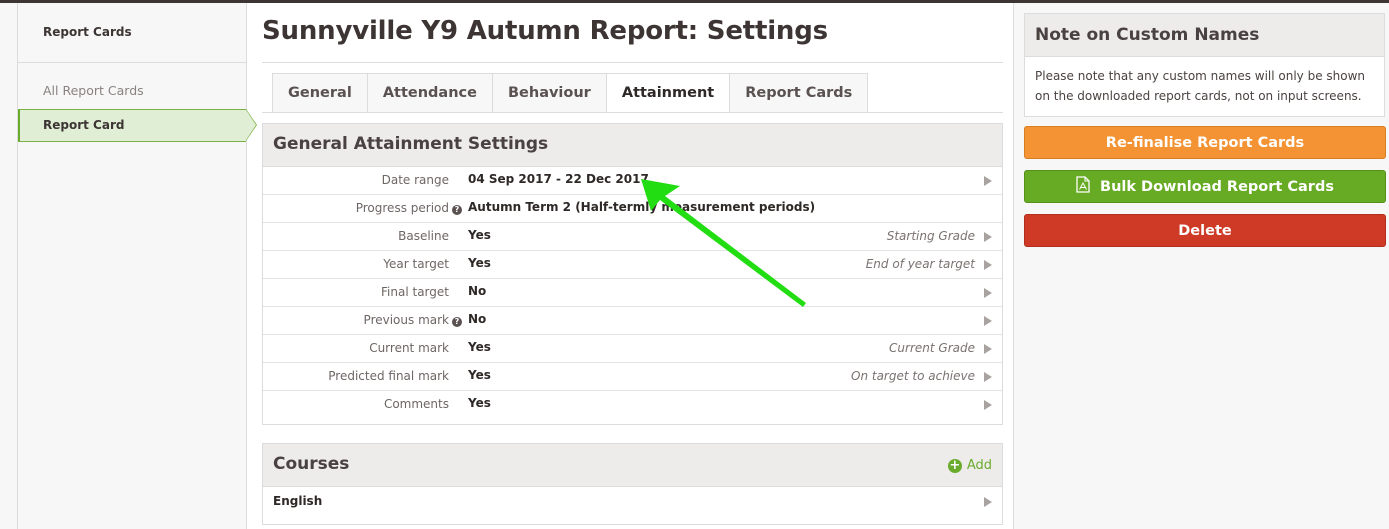  Describe the element at coordinates (549, 93) in the screenshot. I see `tab-behaviour: Behaviour` at that location.